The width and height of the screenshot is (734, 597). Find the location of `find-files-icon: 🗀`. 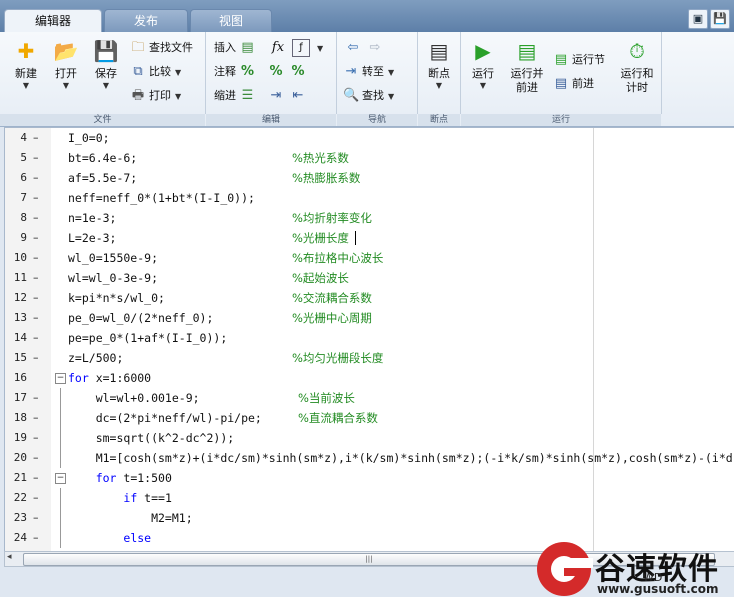

find-files-icon: 🗀 is located at coordinates (138, 47).